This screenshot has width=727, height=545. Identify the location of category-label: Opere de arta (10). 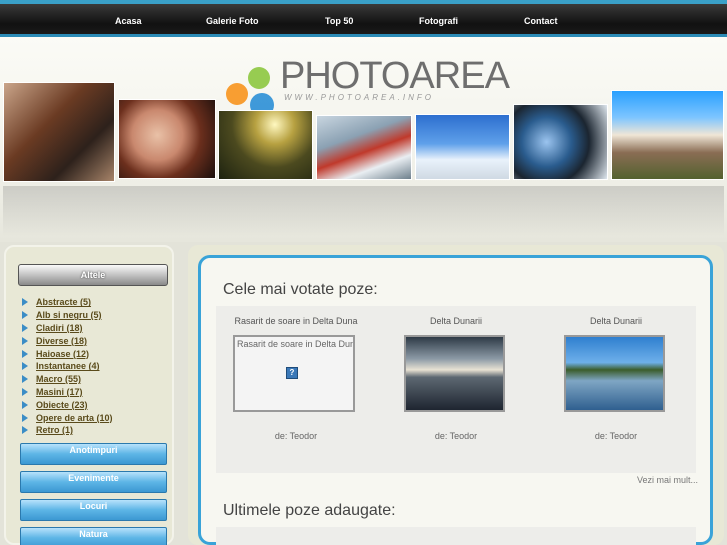
(74, 418).